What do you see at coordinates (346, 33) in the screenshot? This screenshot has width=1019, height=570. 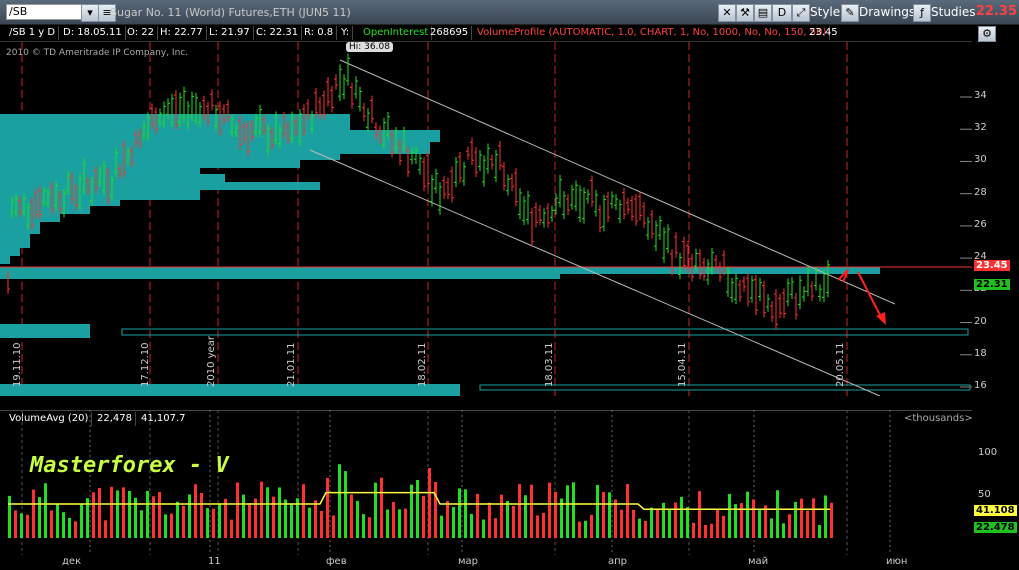 I see `info-y: Y:` at bounding box center [346, 33].